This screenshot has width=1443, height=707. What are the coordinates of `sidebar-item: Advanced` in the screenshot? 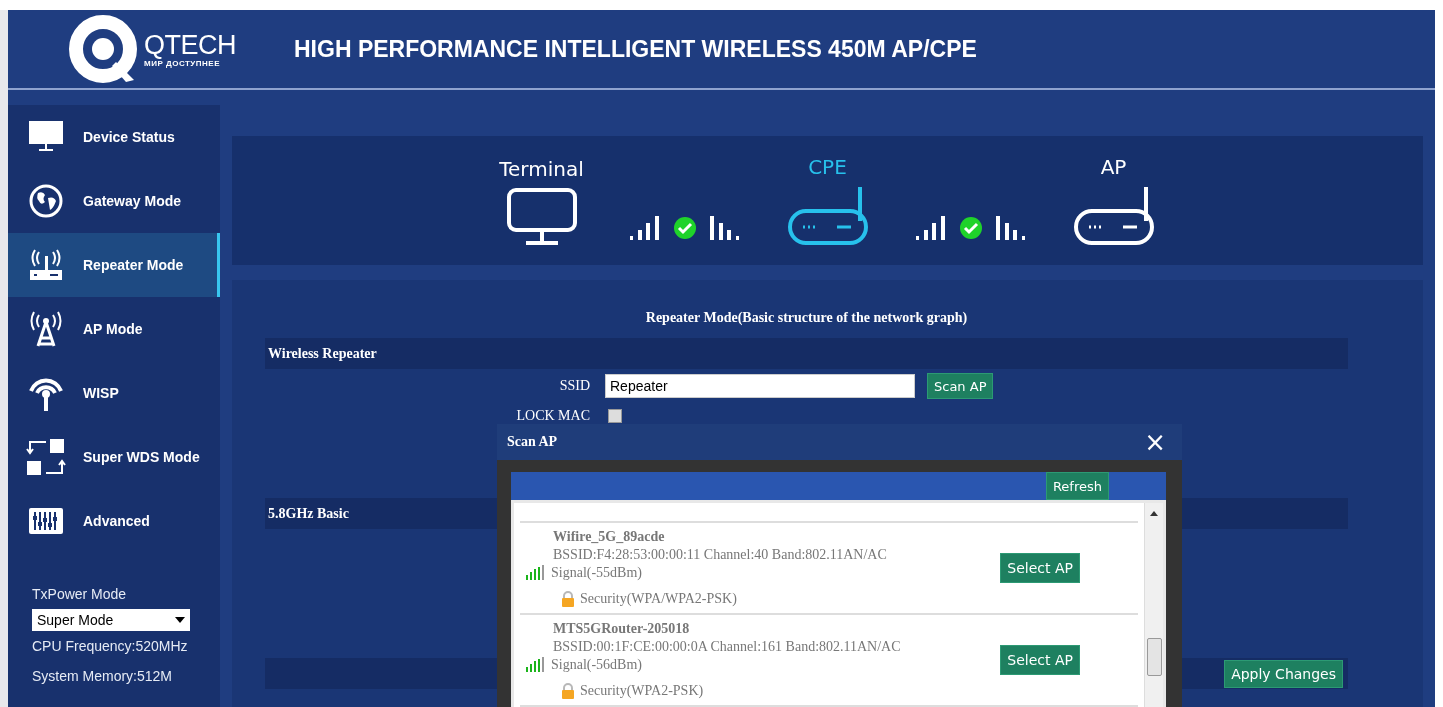 It's located at (114, 521).